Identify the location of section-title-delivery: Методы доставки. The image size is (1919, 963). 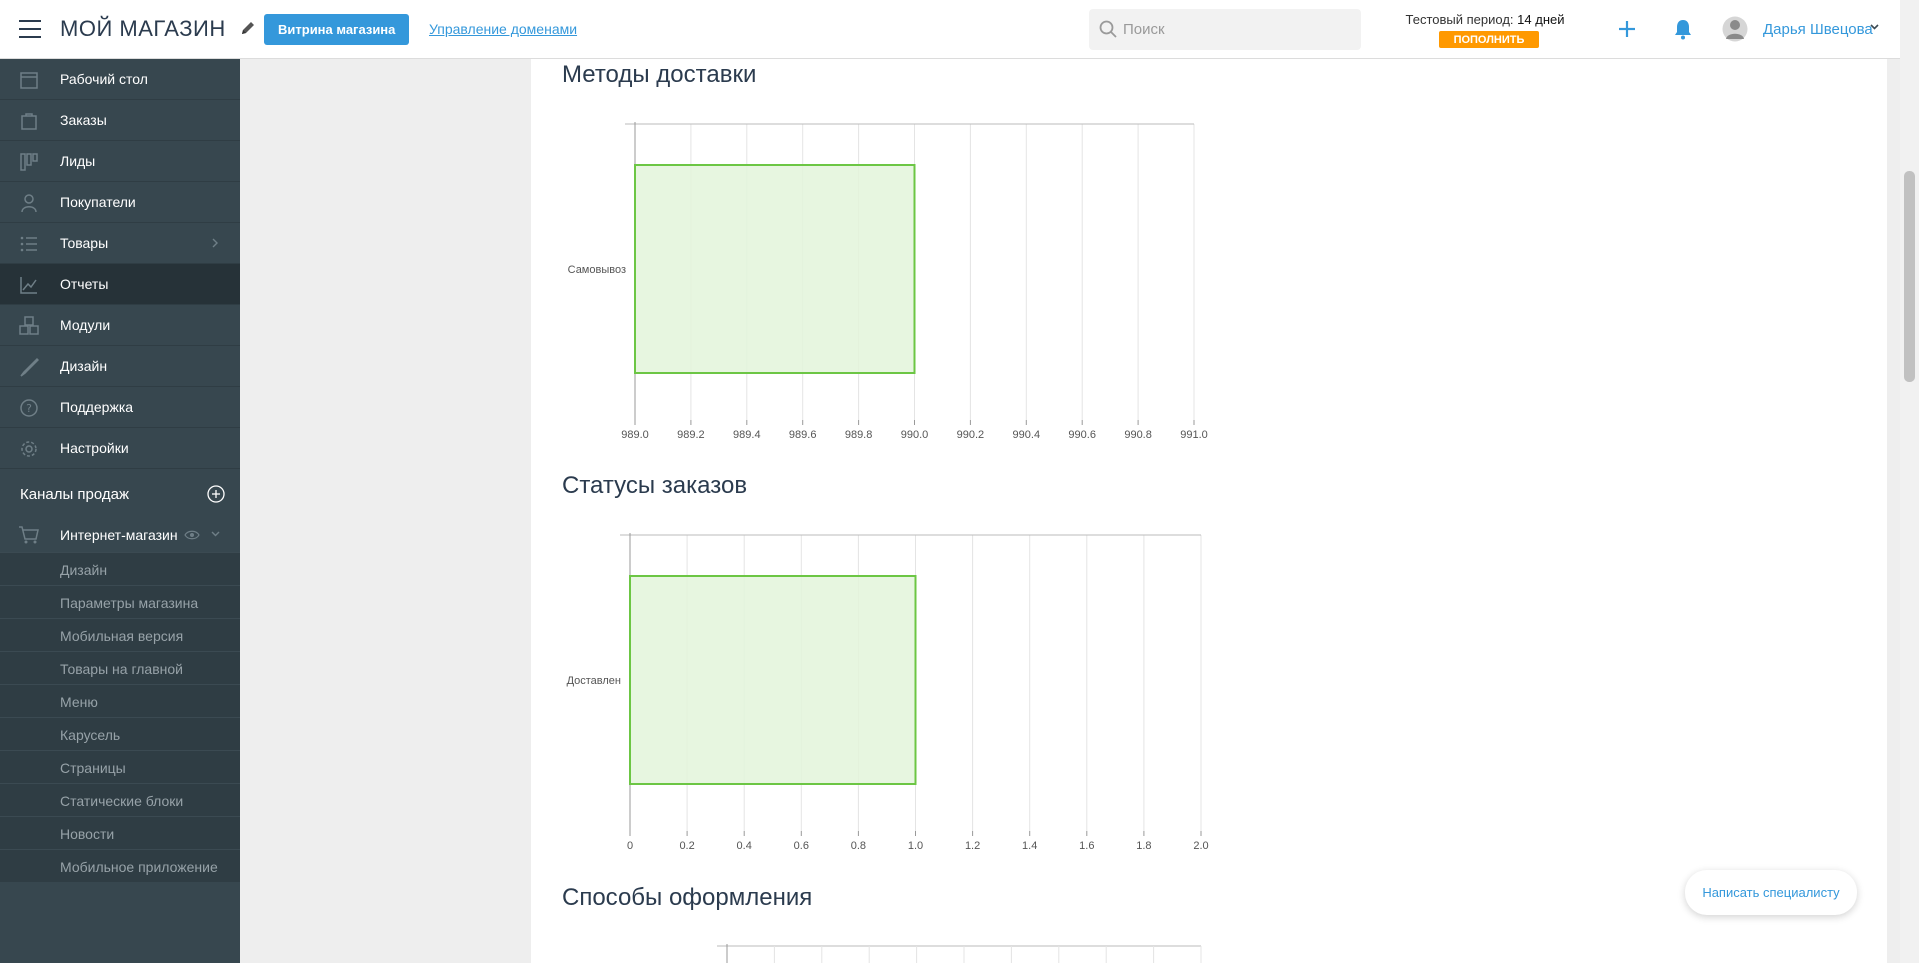
(659, 74).